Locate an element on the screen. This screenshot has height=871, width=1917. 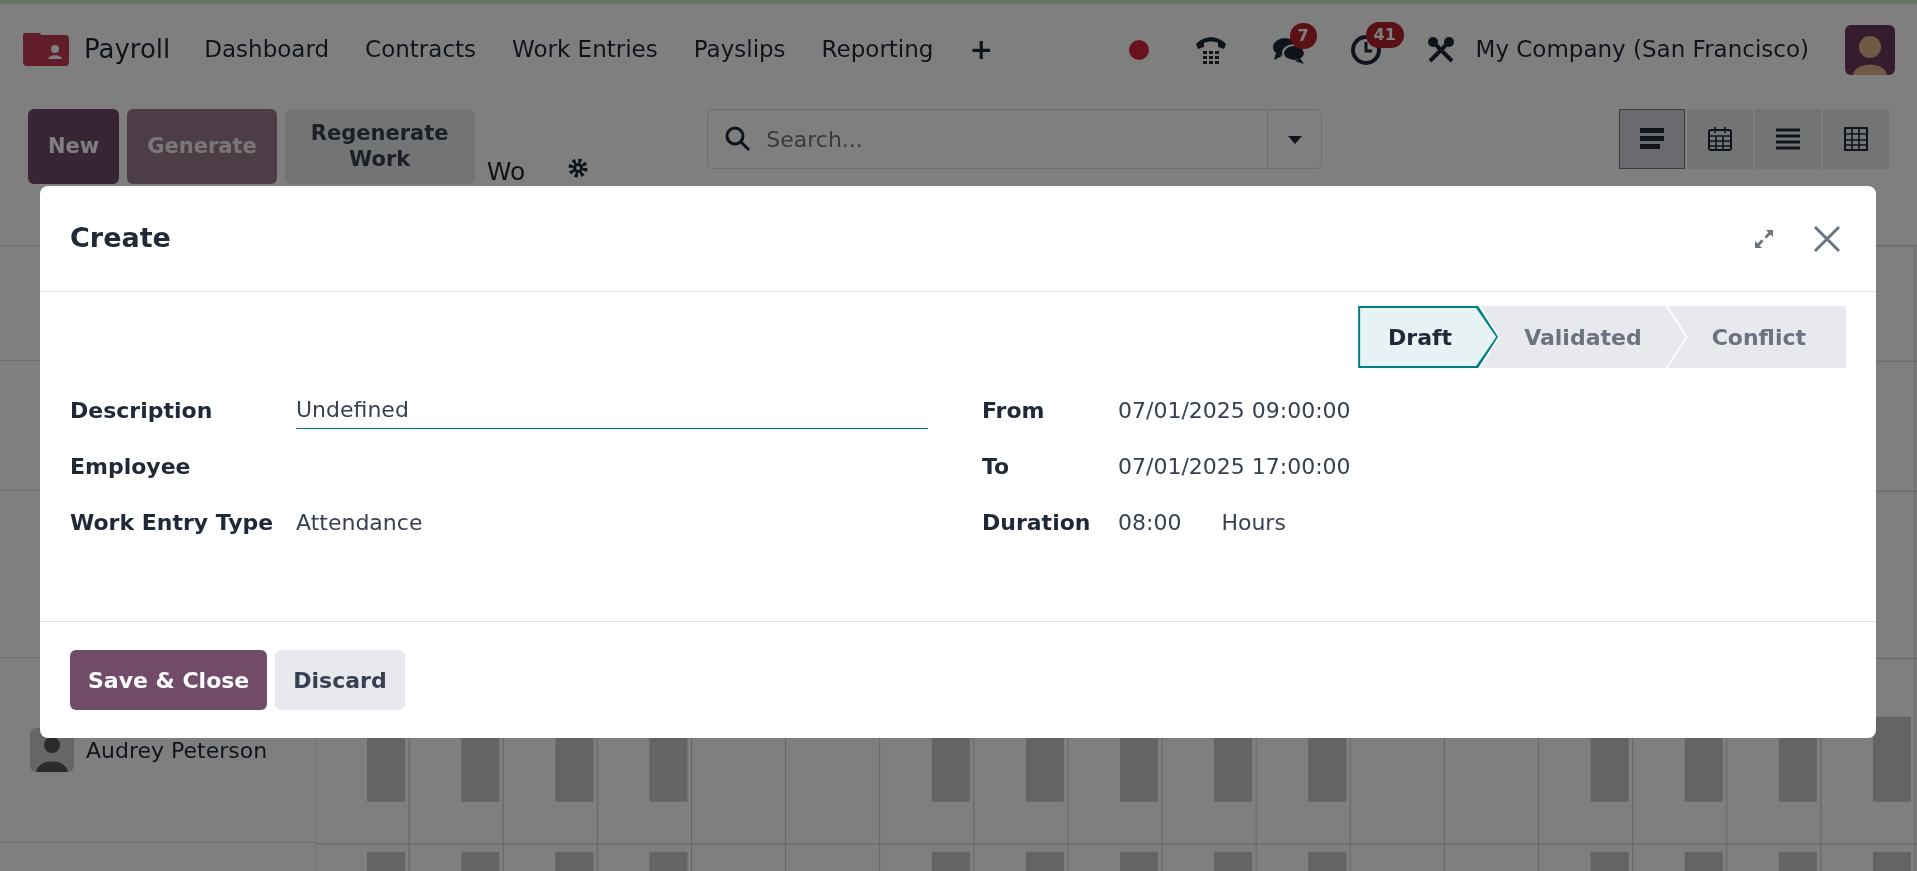
field-value: 07/01/2025 17:00:00 is located at coordinates (1234, 466).